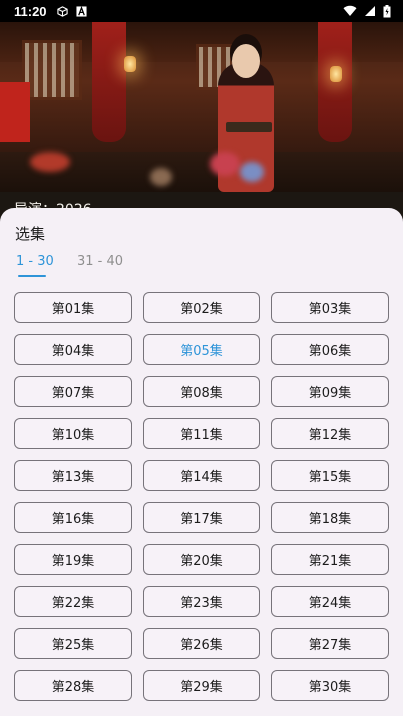  I want to click on episode-button: 第19集, so click(73, 559).